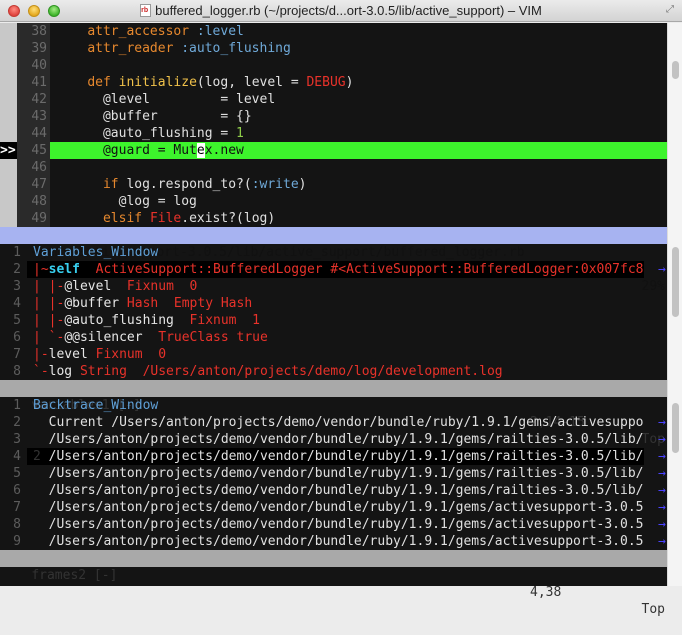 This screenshot has width=682, height=635. Describe the element at coordinates (146, 10) in the screenshot. I see `ruby-file-icon` at that location.